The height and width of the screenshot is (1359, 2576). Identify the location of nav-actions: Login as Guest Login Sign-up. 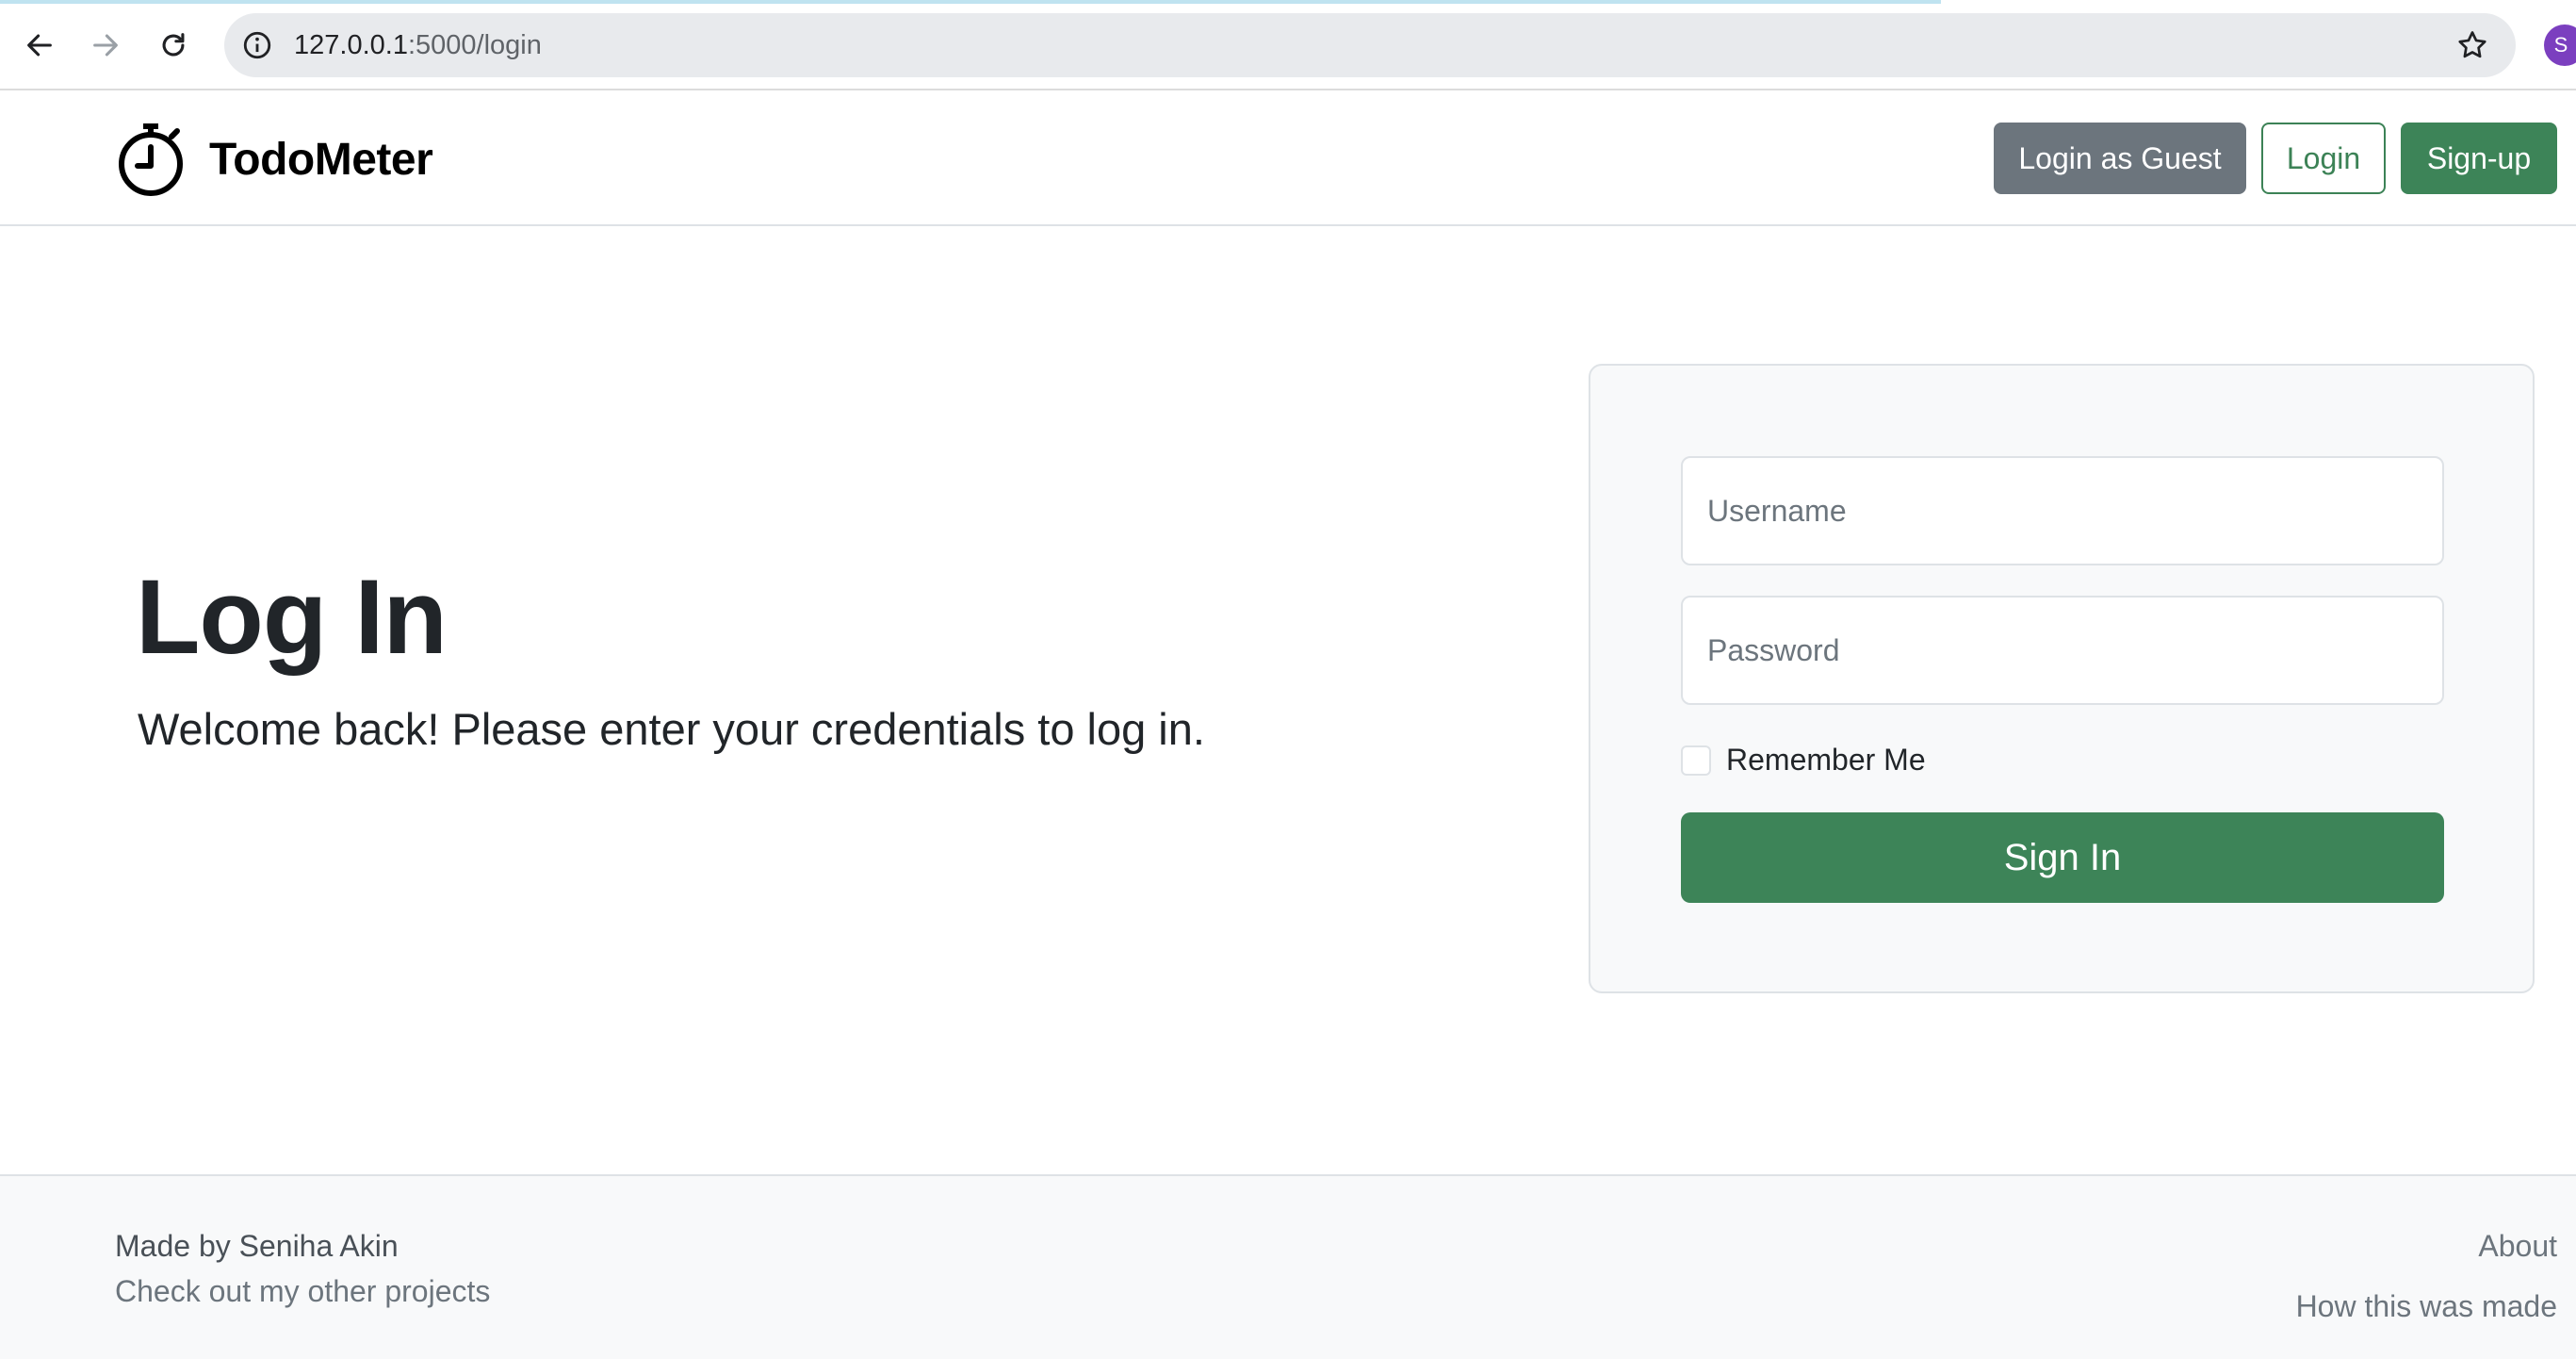
(2268, 158).